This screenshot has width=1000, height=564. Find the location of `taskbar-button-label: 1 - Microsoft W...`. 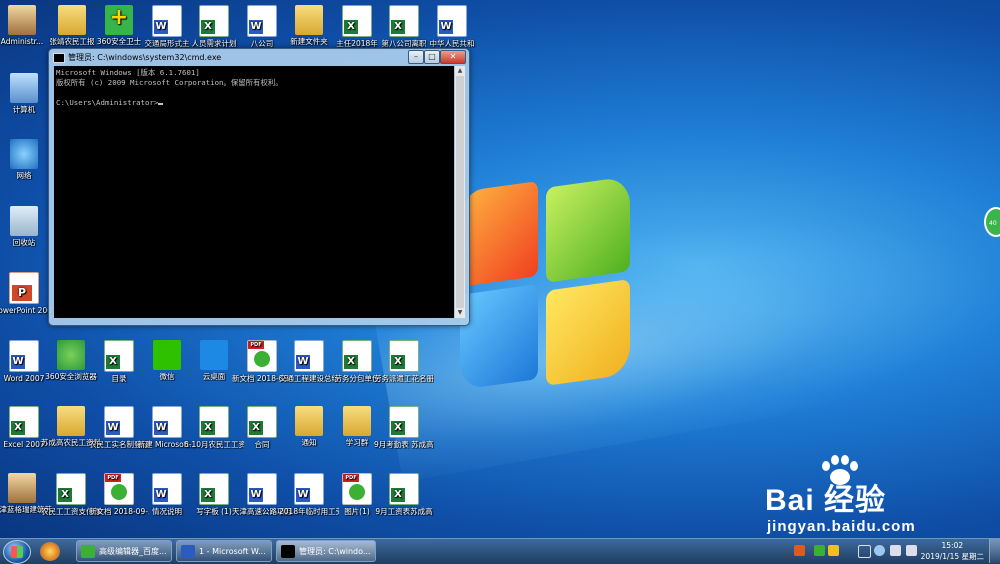

taskbar-button-label: 1 - Microsoft W... is located at coordinates (232, 551).